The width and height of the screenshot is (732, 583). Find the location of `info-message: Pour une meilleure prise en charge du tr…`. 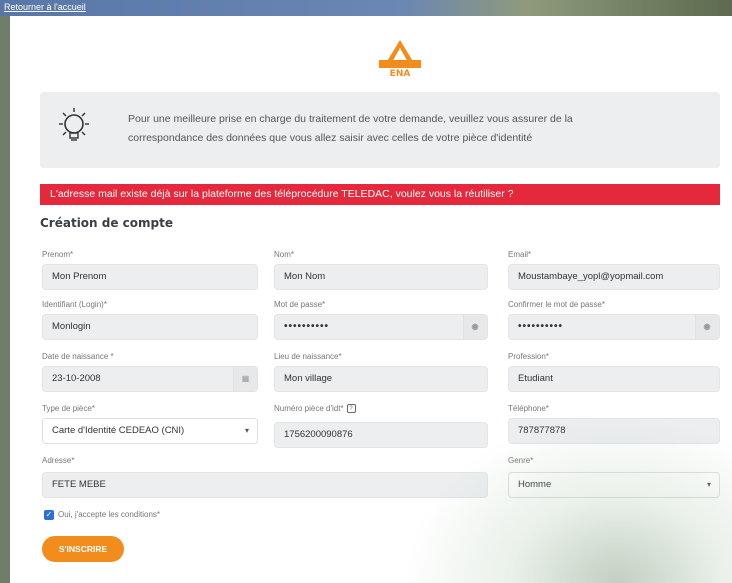

info-message: Pour une meilleure prise en charge du tr… is located at coordinates (350, 128).